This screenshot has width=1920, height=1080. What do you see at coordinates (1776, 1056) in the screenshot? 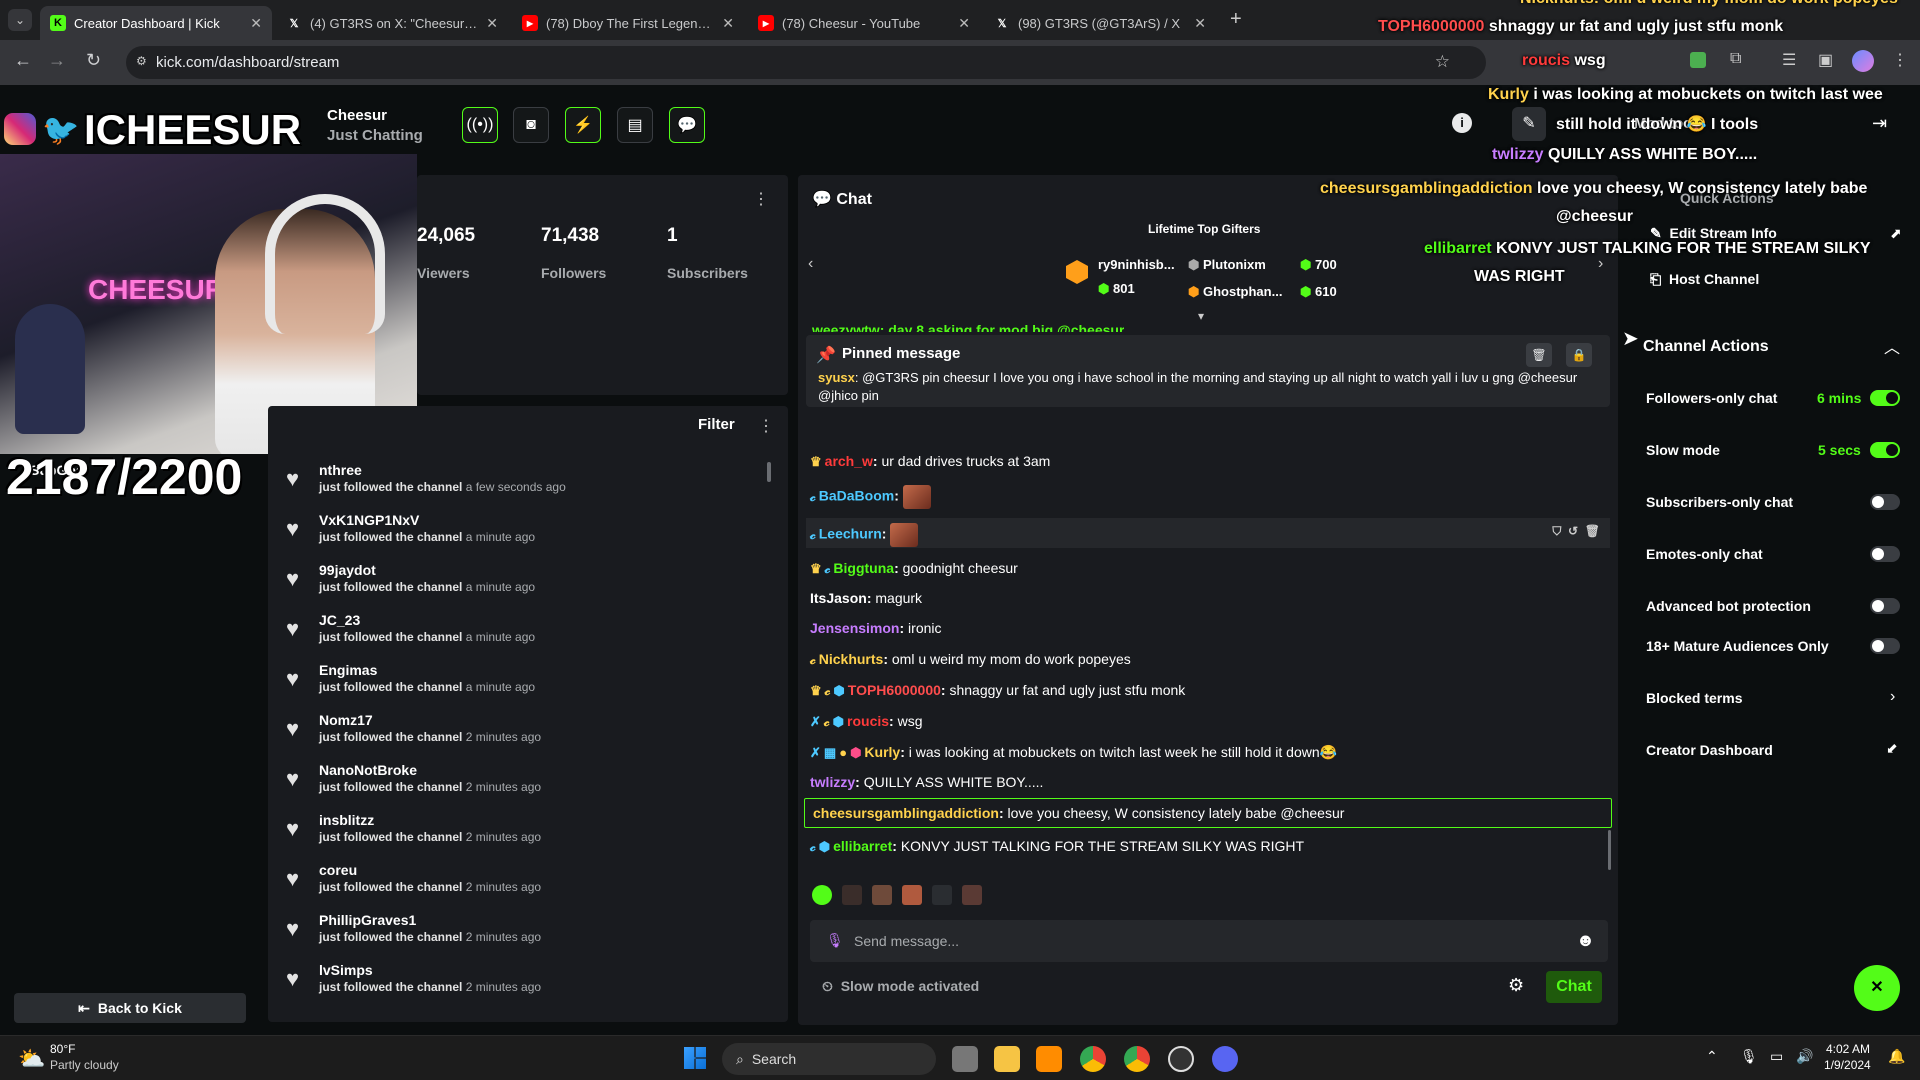
I see `network-icon: ▭` at bounding box center [1776, 1056].